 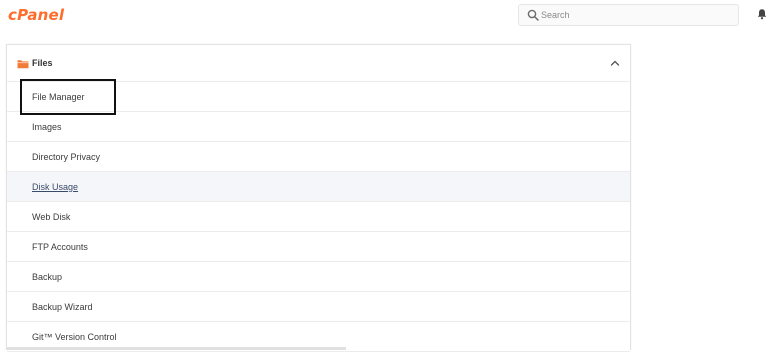 I want to click on list-item-web-disk: Web Disk, so click(x=318, y=217).